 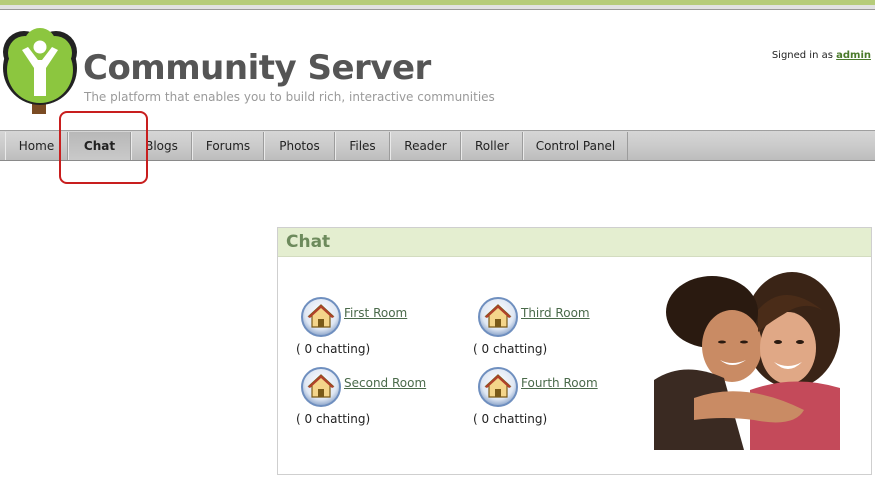 I want to click on room-link-first: First Room, so click(x=375, y=313).